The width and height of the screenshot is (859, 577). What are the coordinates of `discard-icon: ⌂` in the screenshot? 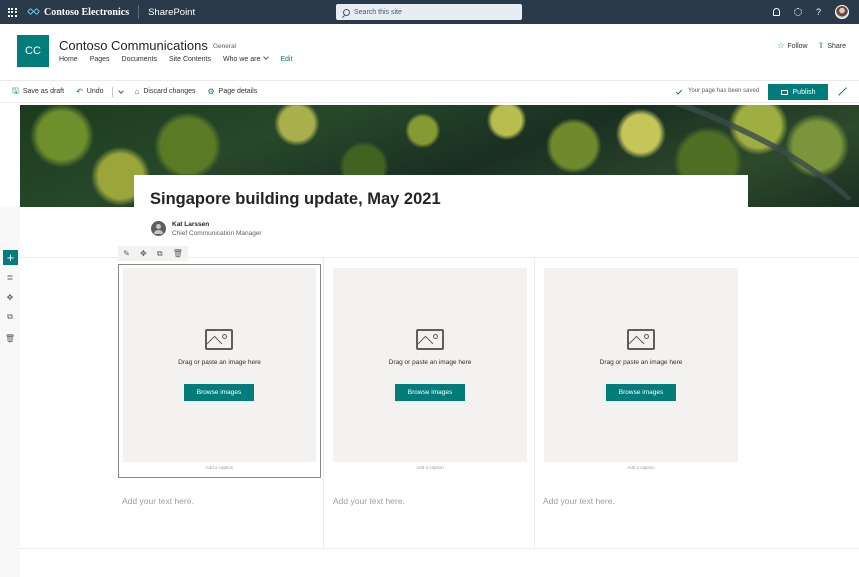 It's located at (137, 91).